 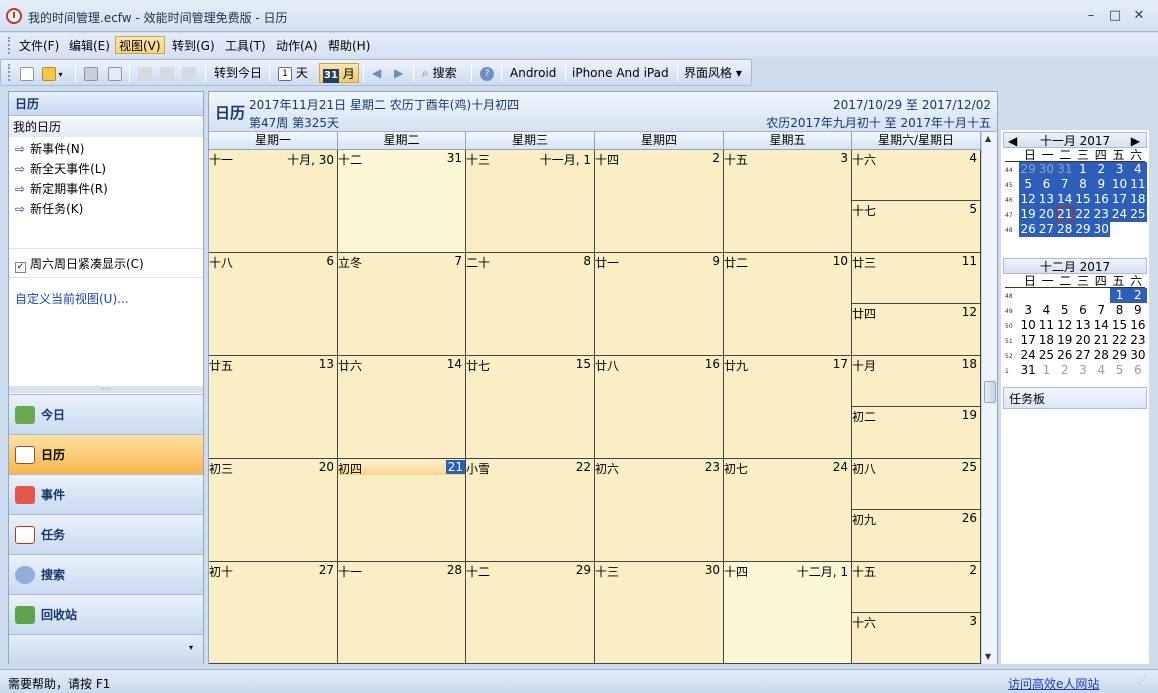 I want to click on saturday-cell: 十五 2, so click(x=916, y=587).